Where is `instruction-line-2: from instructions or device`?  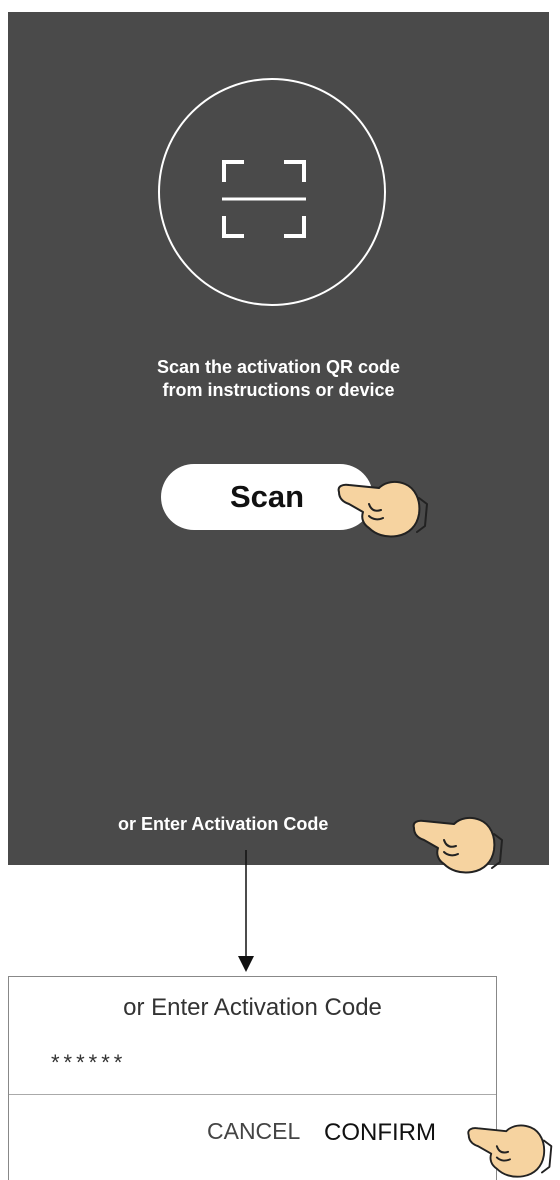
instruction-line-2: from instructions or device is located at coordinates (278, 390).